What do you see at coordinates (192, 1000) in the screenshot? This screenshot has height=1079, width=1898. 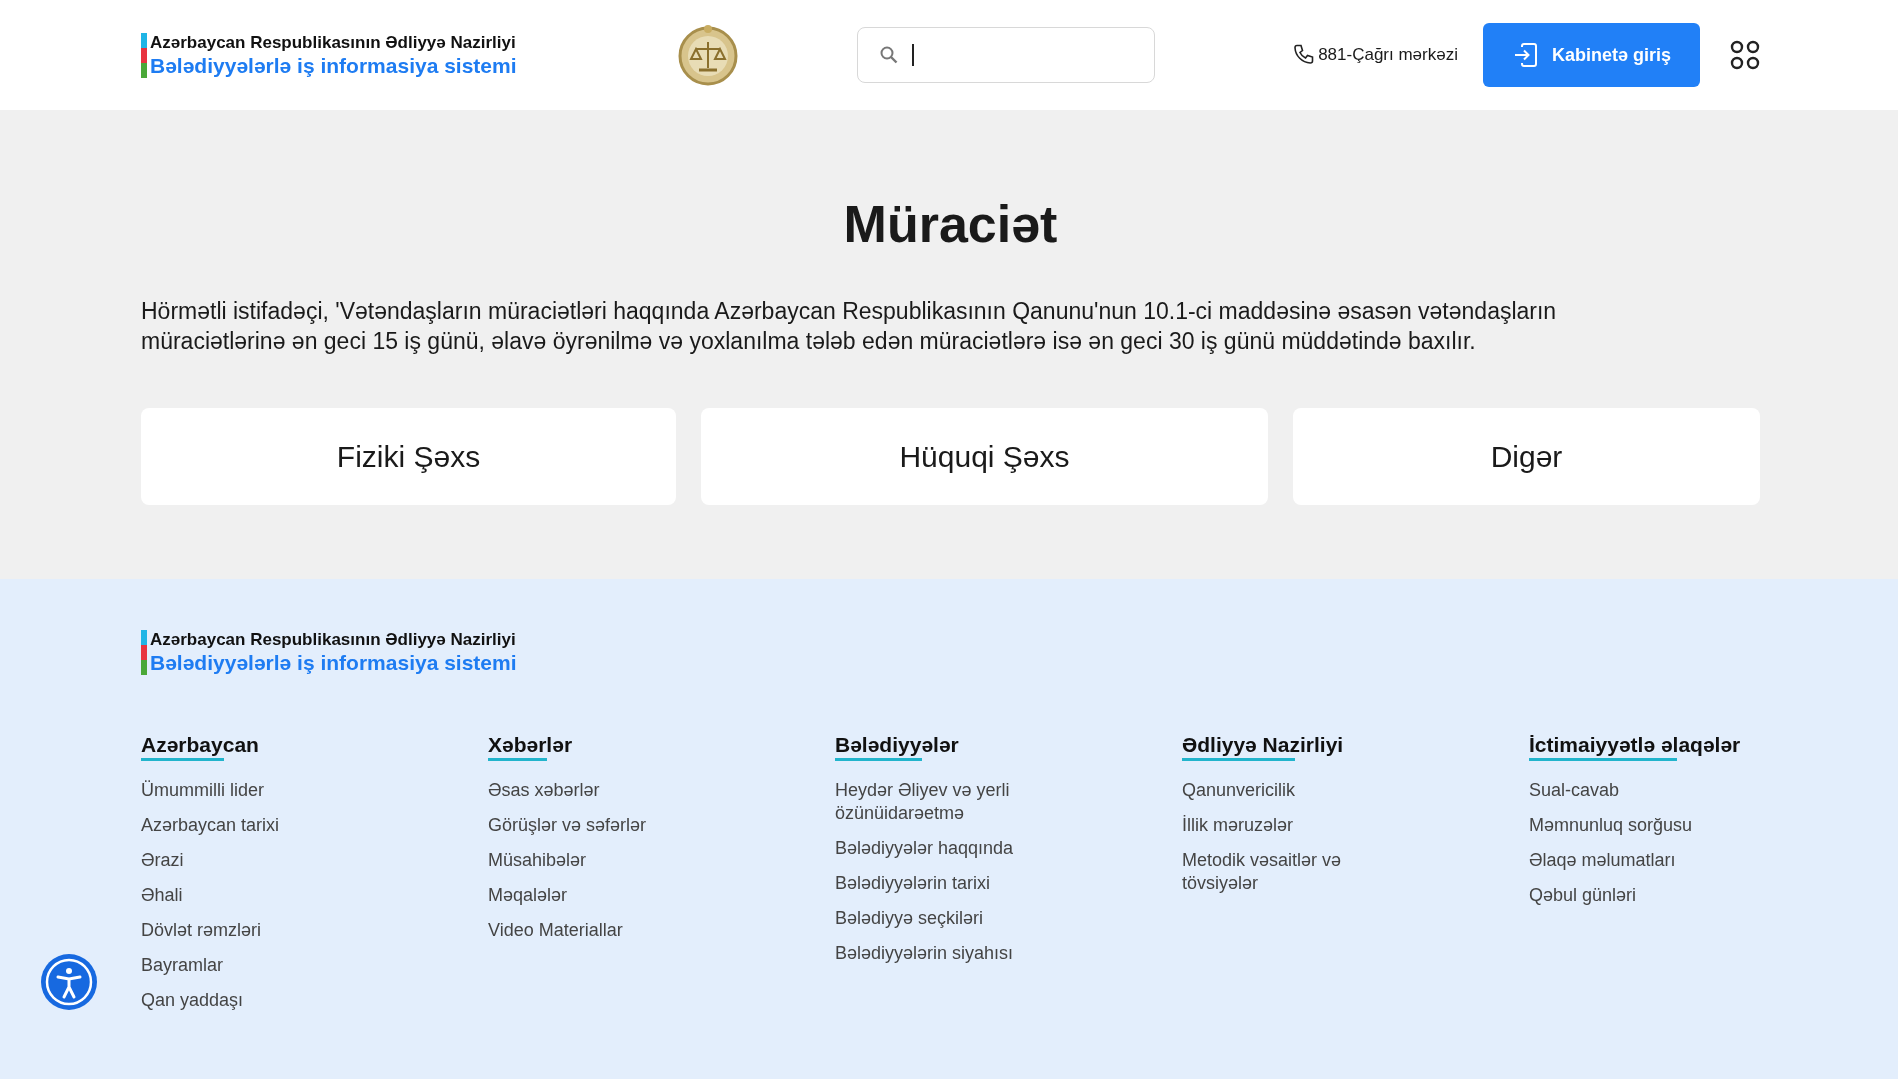 I see `footer-link: Qan yaddaşı` at bounding box center [192, 1000].